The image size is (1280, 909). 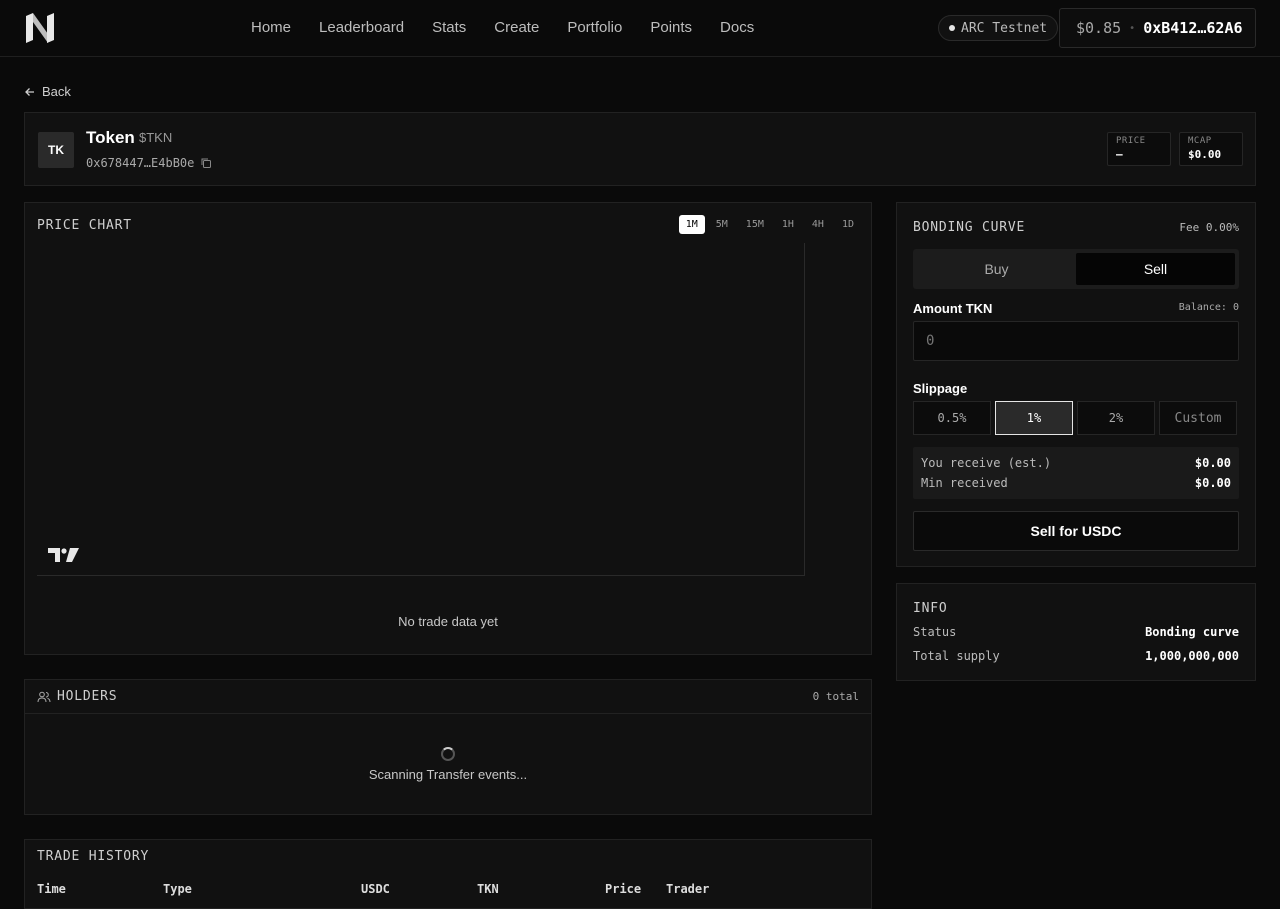 What do you see at coordinates (1212, 483) in the screenshot?
I see `min-received-value: $0.00` at bounding box center [1212, 483].